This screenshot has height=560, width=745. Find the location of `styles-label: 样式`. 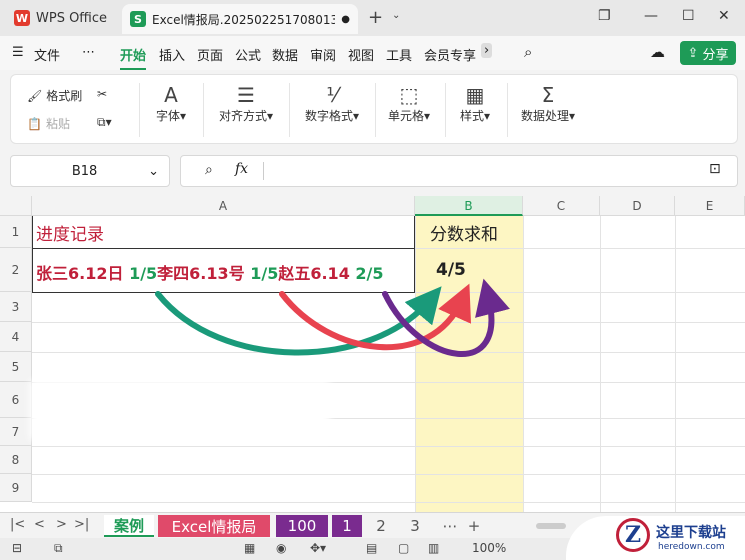

styles-label: 样式 is located at coordinates (471, 116).